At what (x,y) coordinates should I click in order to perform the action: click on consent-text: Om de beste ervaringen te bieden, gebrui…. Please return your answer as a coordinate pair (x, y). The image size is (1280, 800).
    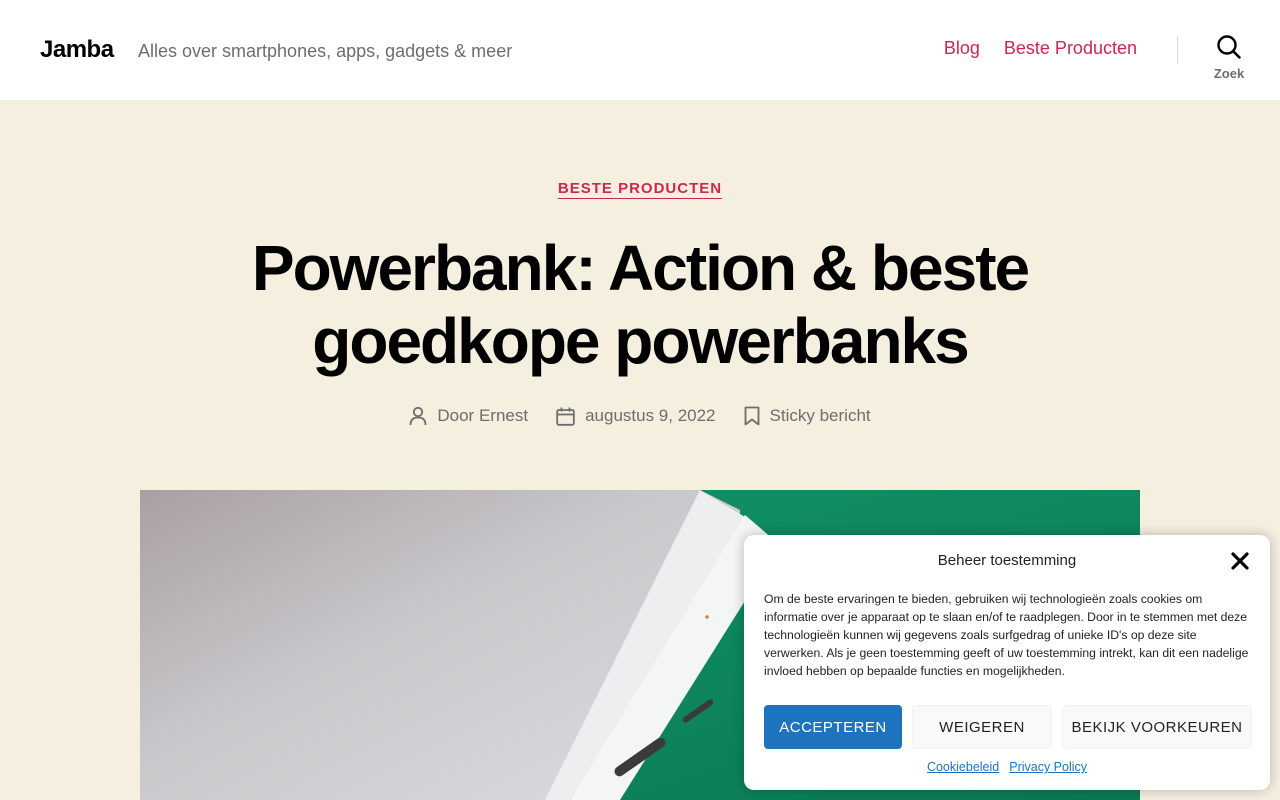
    Looking at the image, I should click on (1006, 635).